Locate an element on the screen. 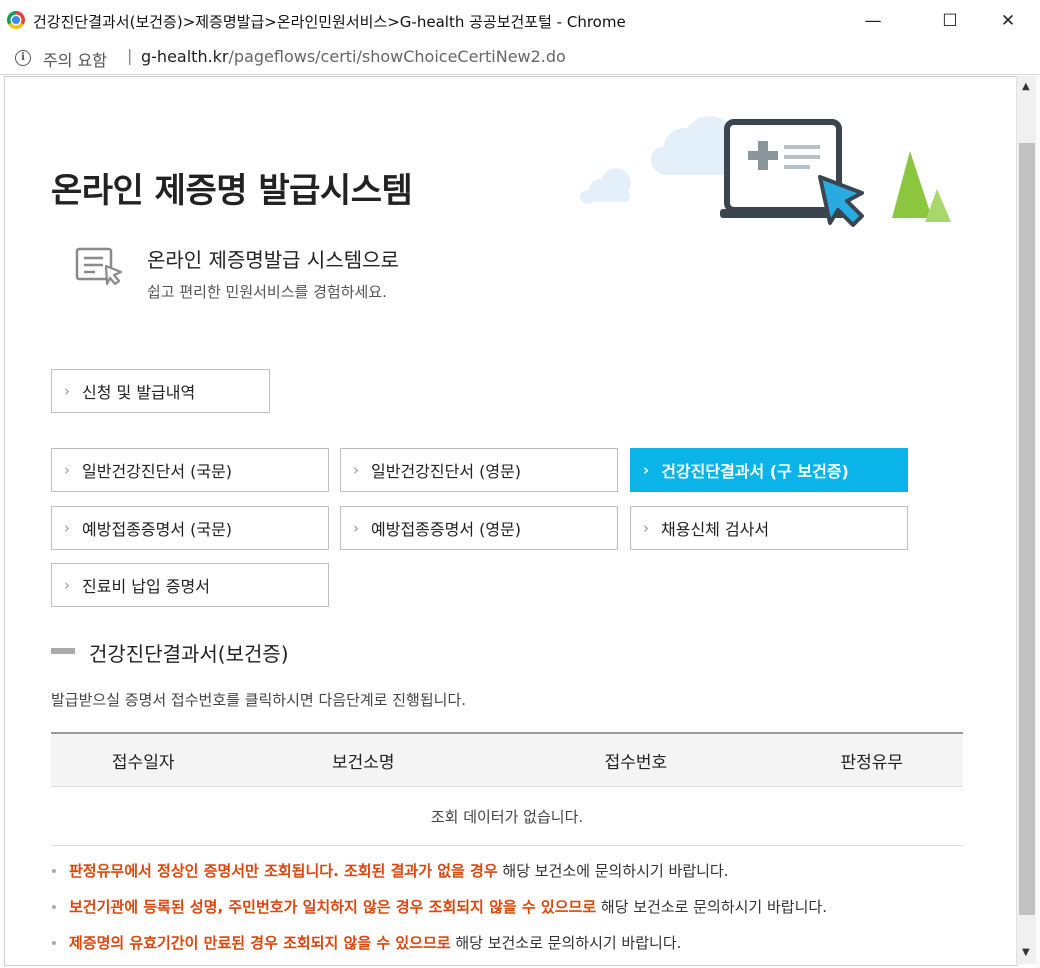 The width and height of the screenshot is (1040, 968). column-header-date: 접수일자 is located at coordinates (143, 759).